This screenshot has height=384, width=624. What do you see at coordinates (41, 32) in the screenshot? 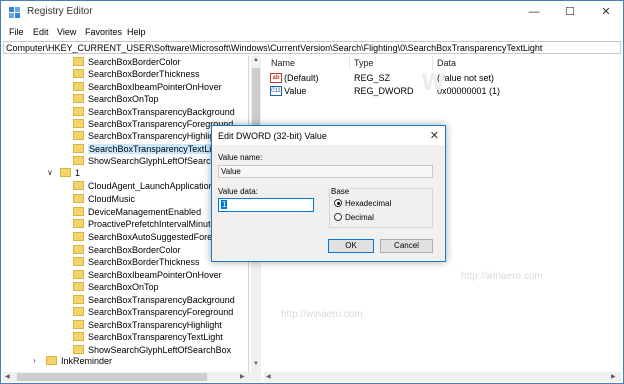
I see `menu-edit: Edit` at bounding box center [41, 32].